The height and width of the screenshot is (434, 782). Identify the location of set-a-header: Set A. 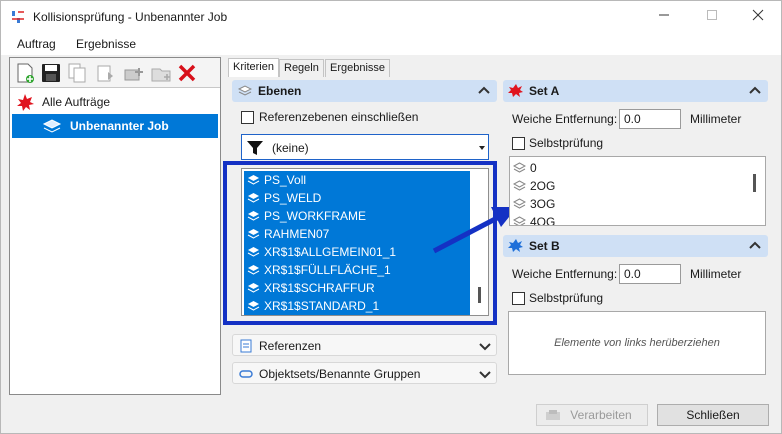
(635, 91).